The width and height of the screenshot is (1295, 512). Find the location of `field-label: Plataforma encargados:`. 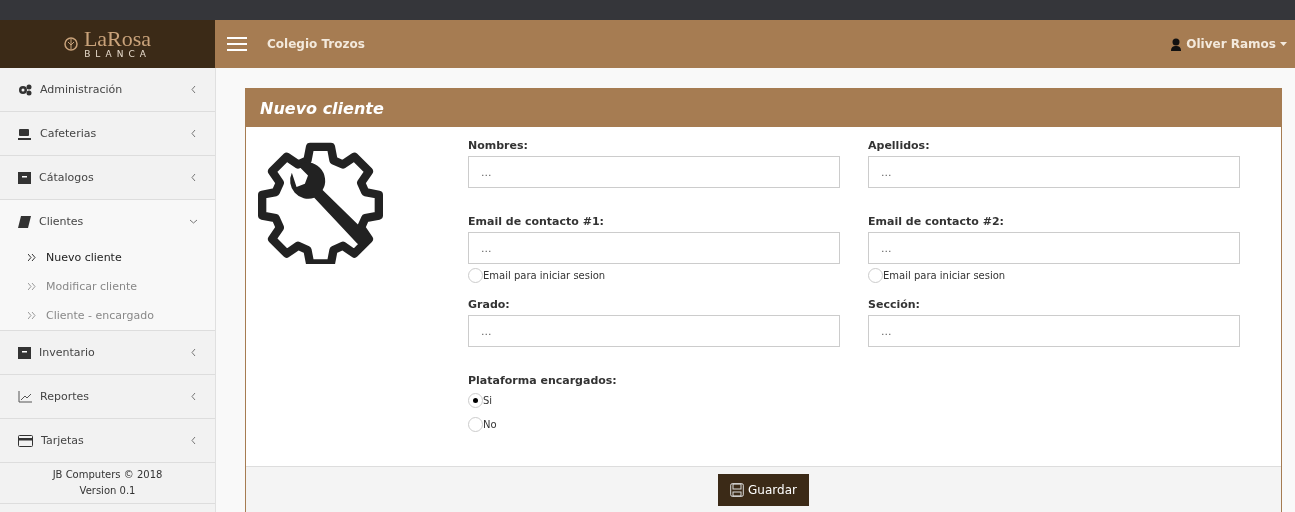

field-label: Plataforma encargados: is located at coordinates (543, 380).